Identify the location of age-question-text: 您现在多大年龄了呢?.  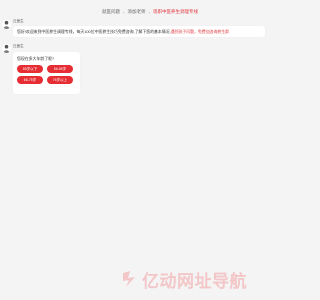
(36, 58).